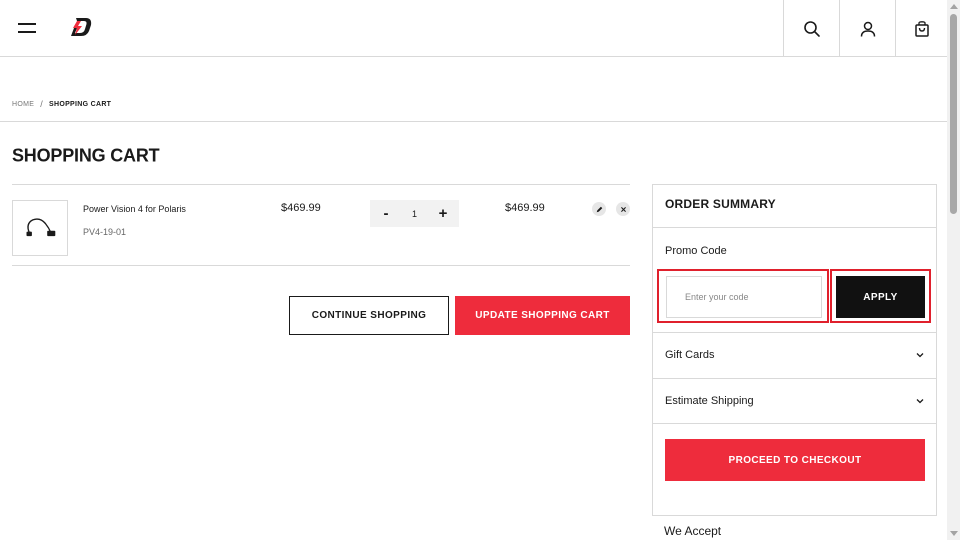  I want to click on cable-product-icon, so click(41, 227).